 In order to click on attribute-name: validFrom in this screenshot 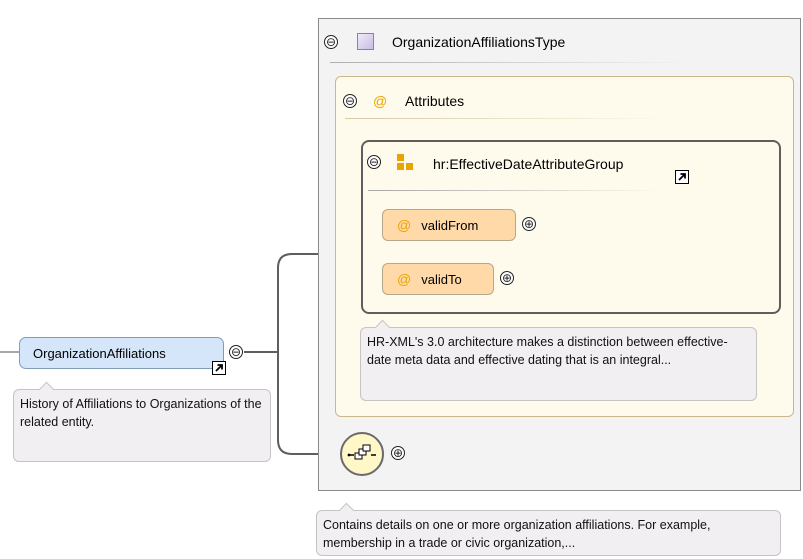, I will do `click(450, 225)`.